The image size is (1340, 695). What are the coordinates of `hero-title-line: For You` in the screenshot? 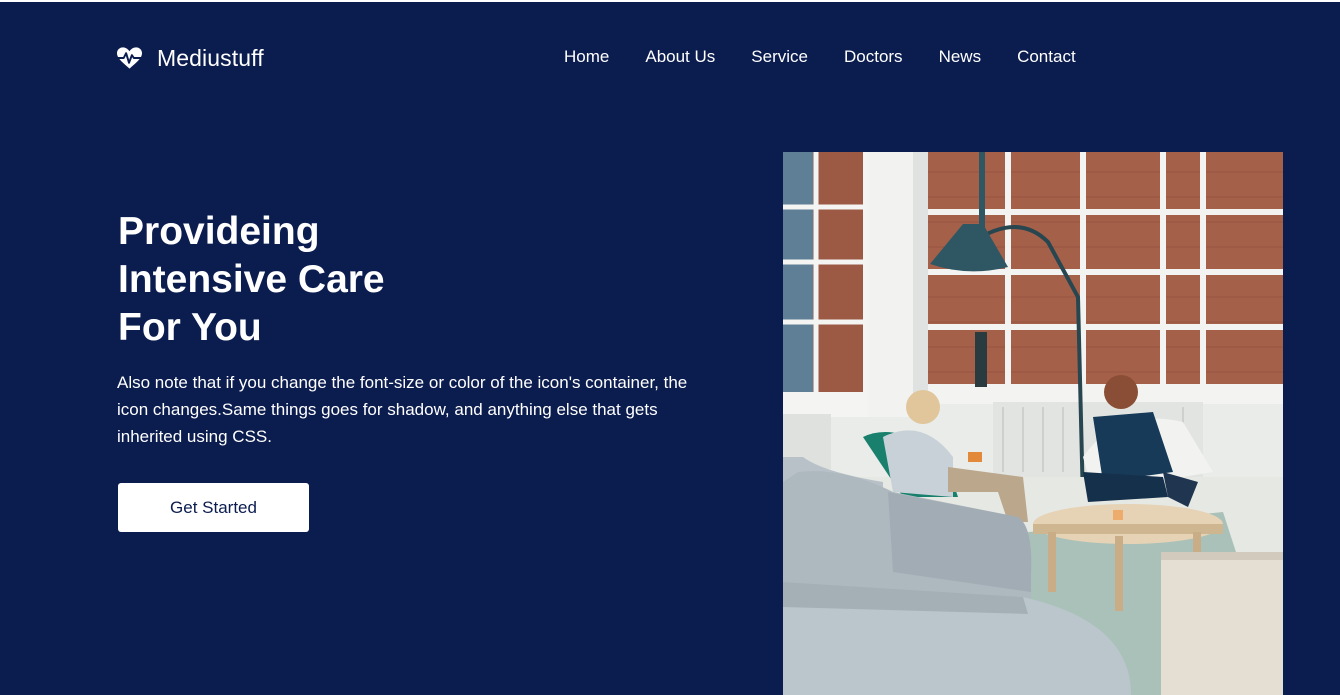 It's located at (190, 327).